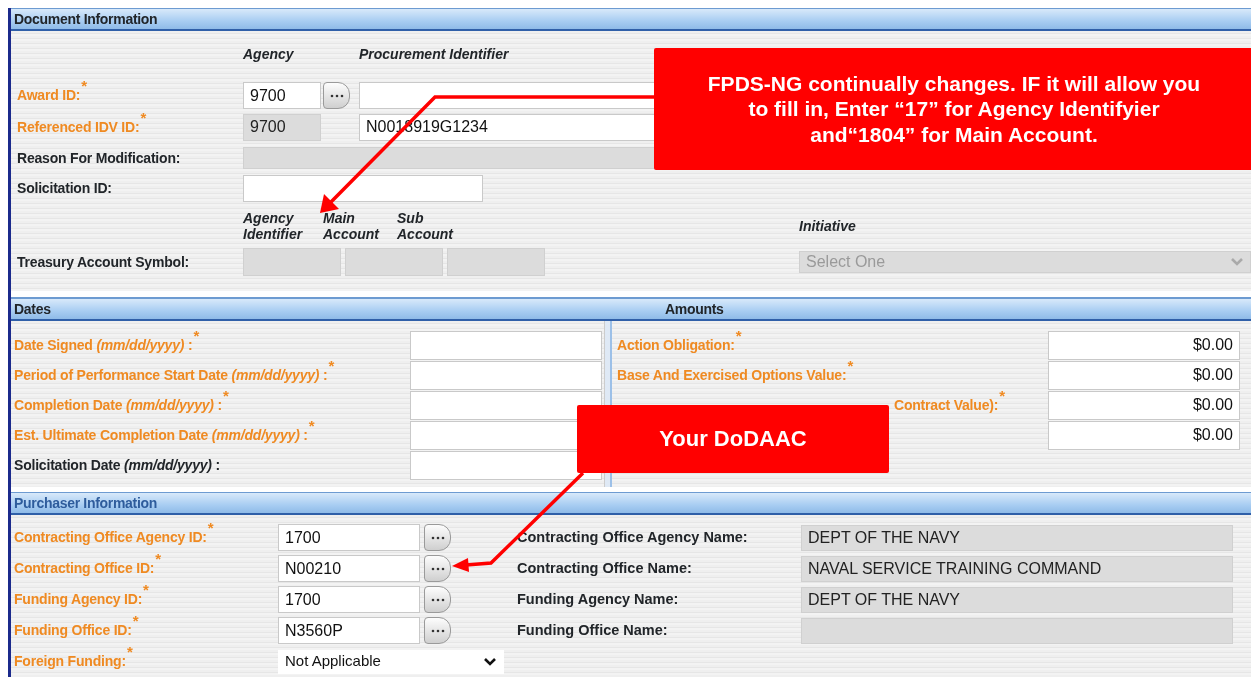 This screenshot has width=1251, height=677. Describe the element at coordinates (85, 503) in the screenshot. I see `section-title: Purchaser Information` at that location.